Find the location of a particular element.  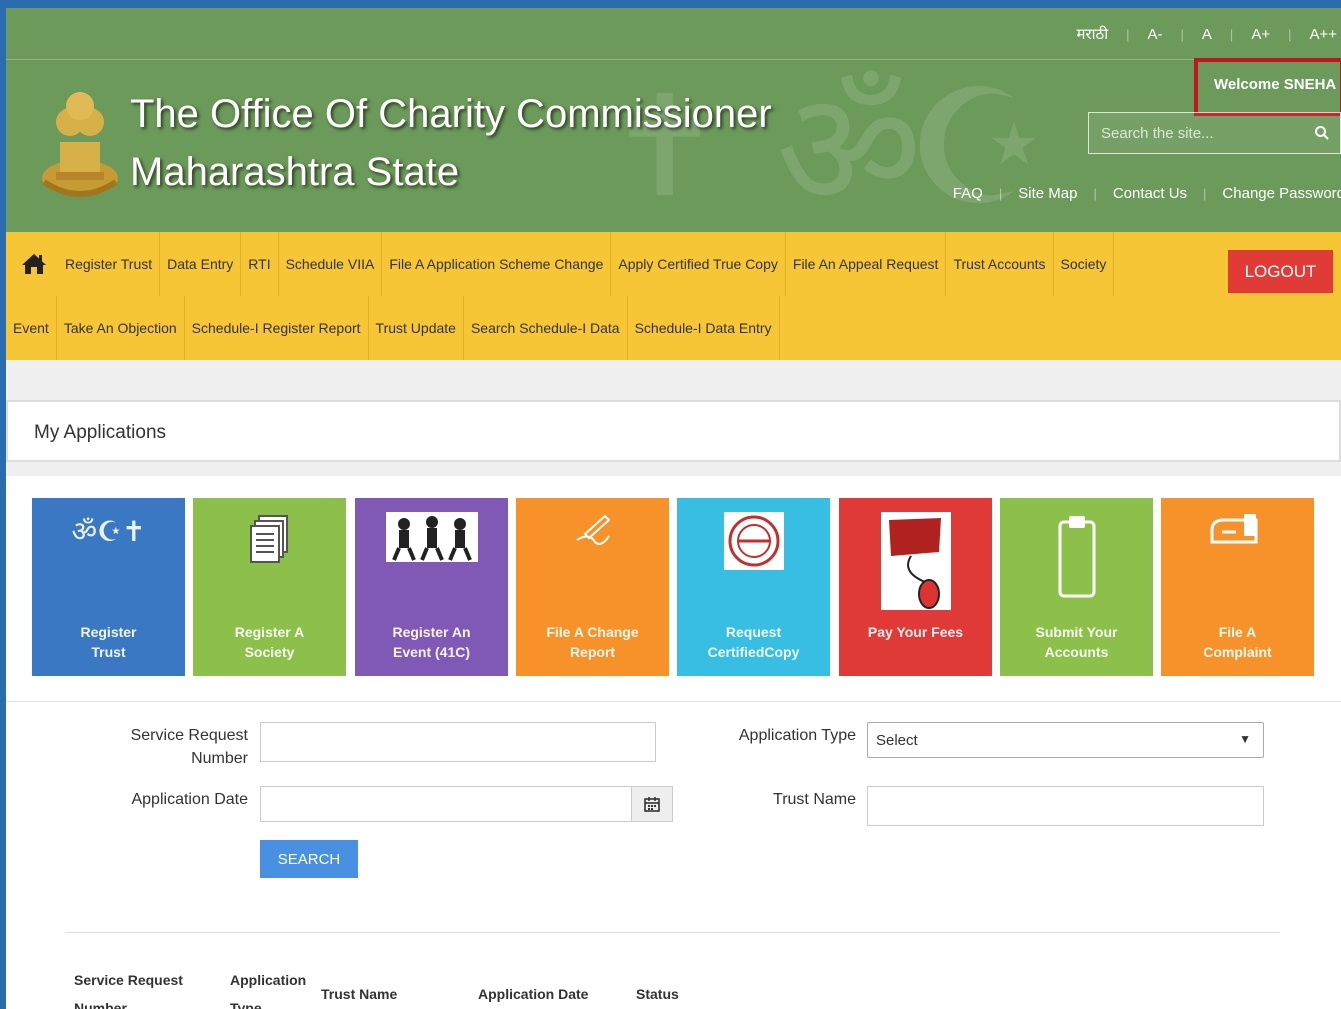

site-title-line-2: Maharashtra State is located at coordinates (295, 172).